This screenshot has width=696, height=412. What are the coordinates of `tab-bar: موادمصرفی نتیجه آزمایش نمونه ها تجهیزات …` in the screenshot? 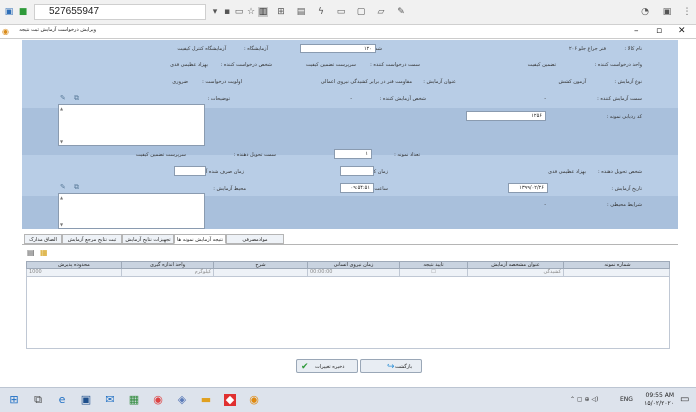 It's located at (155, 239).